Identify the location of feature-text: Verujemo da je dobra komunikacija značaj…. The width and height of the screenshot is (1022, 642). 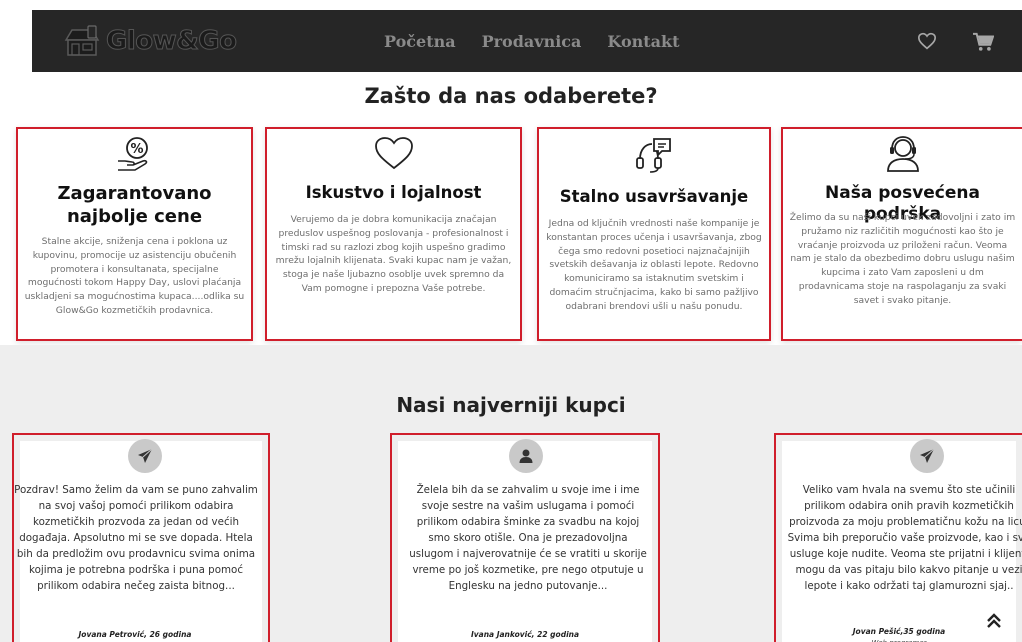
(393, 254).